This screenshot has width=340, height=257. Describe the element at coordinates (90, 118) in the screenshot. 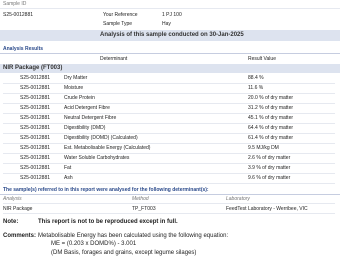

I see `row-determinant: Neutral Detergent Fibre` at that location.